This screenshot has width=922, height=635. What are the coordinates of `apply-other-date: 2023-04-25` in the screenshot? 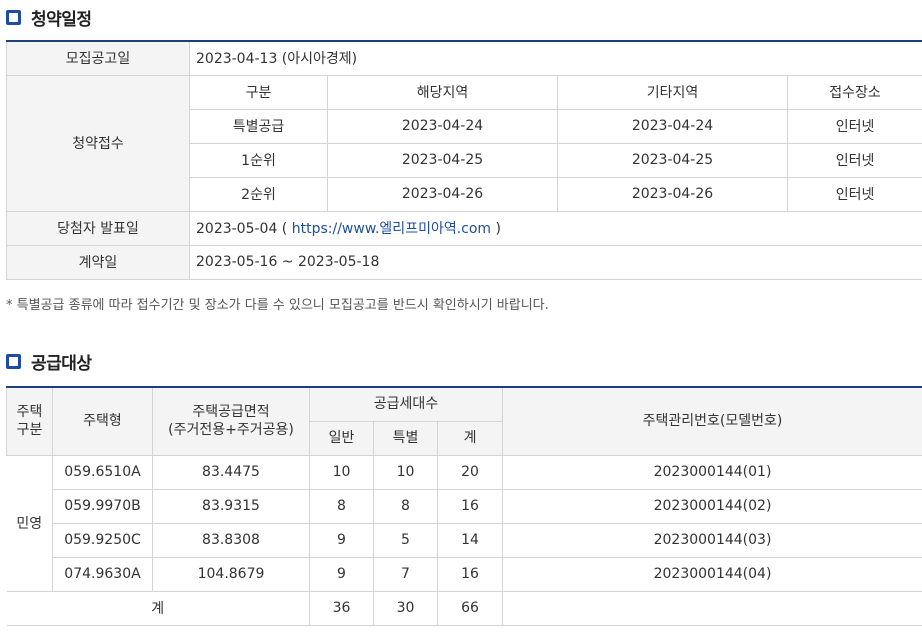 It's located at (672, 160).